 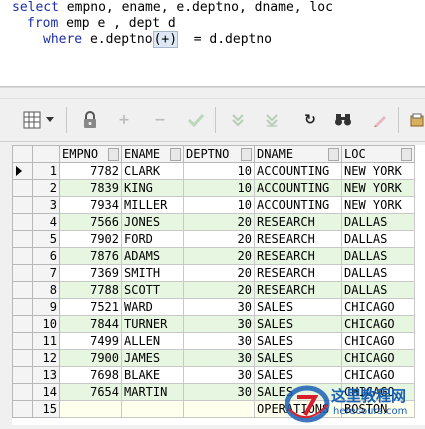 I want to click on column-header-empno: EMPNO, so click(x=90, y=154).